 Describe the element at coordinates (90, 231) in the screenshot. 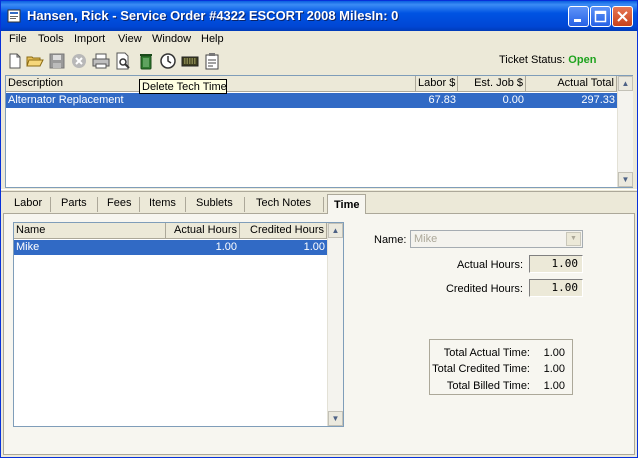

I see `column-header-name: Name` at that location.